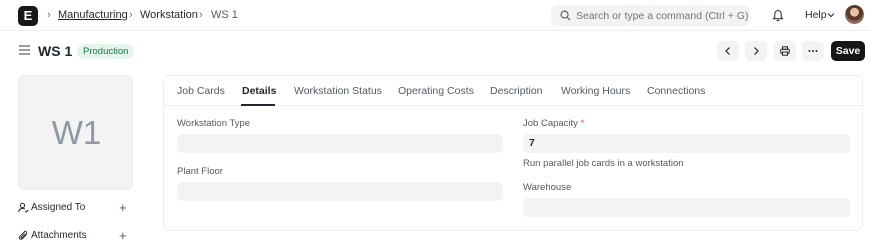 The height and width of the screenshot is (244, 870). I want to click on attachment-icon, so click(23, 235).